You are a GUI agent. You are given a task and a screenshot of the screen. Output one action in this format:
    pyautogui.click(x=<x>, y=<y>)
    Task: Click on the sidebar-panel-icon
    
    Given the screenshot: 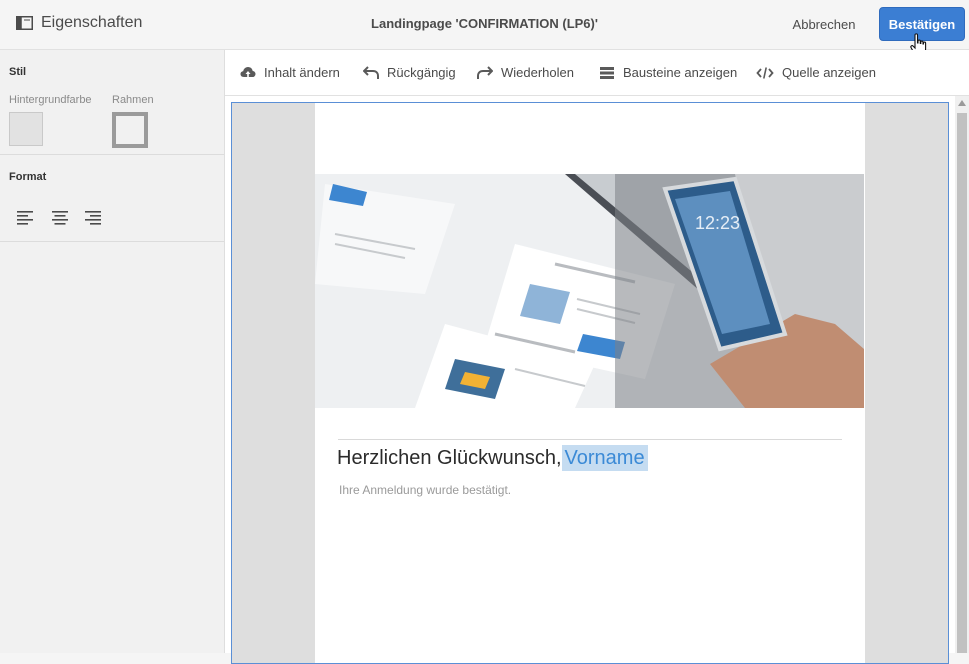 What is the action you would take?
    pyautogui.click(x=24, y=23)
    